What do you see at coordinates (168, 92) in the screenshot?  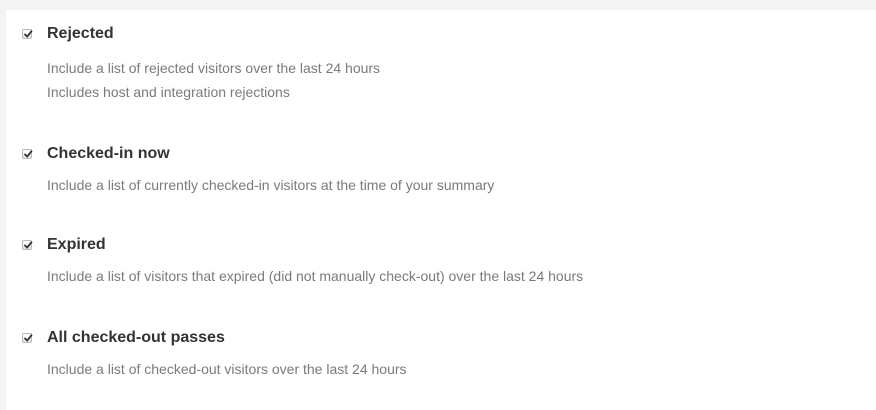 I see `option-description: Includes host and integration rejections` at bounding box center [168, 92].